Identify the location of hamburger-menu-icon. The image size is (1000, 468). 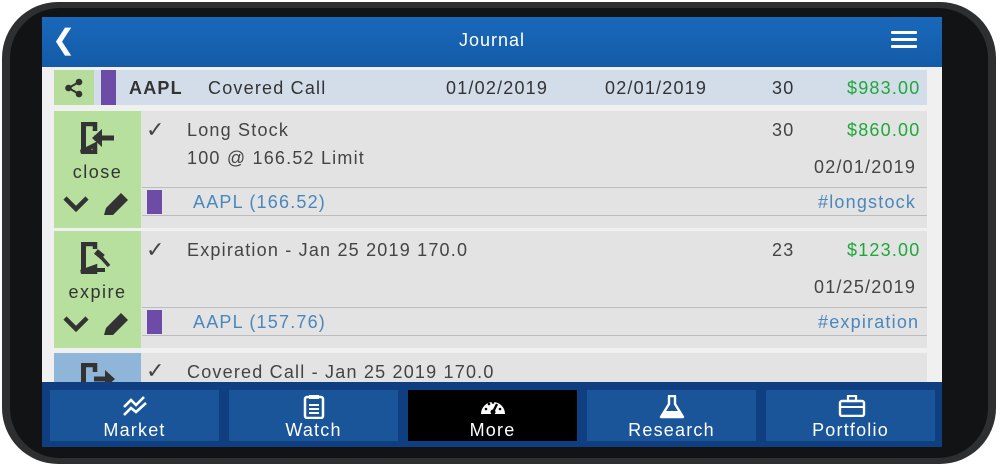
(904, 41).